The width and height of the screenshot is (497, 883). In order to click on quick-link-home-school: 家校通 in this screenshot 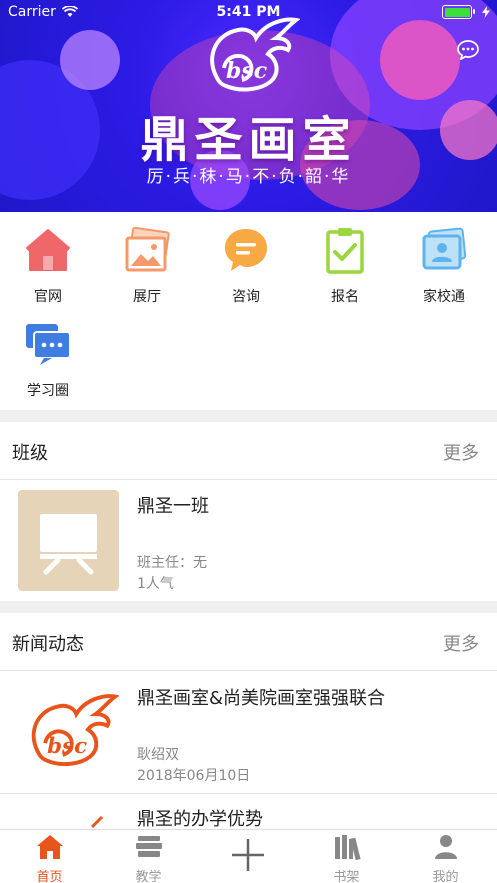, I will do `click(444, 266)`.